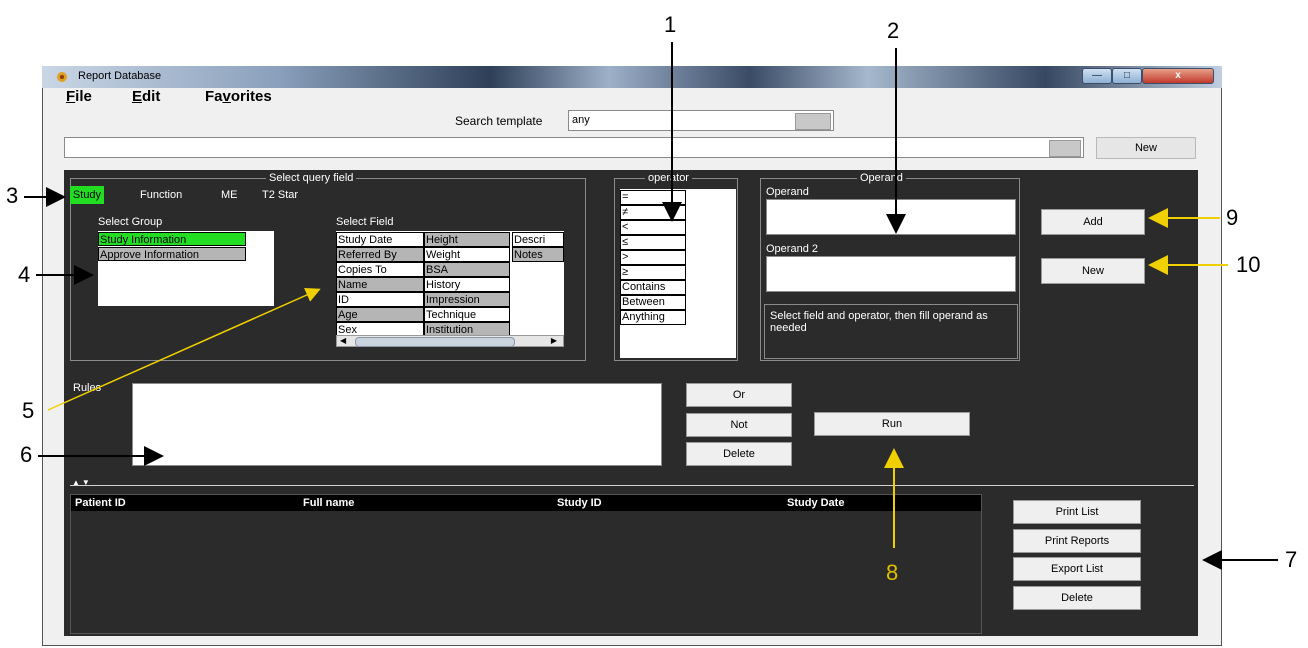 The image size is (1308, 648). Describe the element at coordinates (1291, 559) in the screenshot. I see `callout-7: 7` at that location.